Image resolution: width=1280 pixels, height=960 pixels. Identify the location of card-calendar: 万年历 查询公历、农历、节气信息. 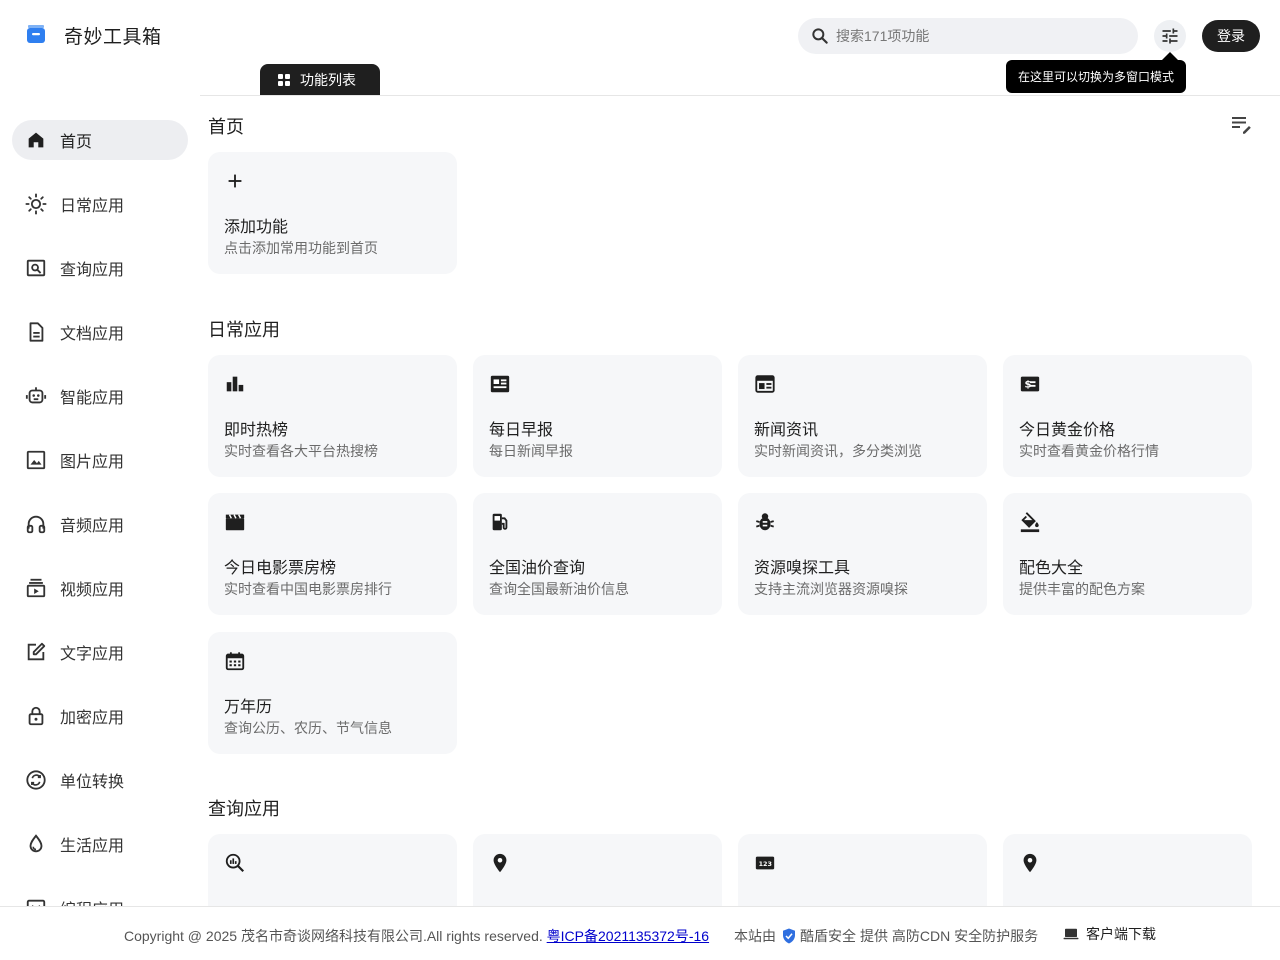
(332, 693).